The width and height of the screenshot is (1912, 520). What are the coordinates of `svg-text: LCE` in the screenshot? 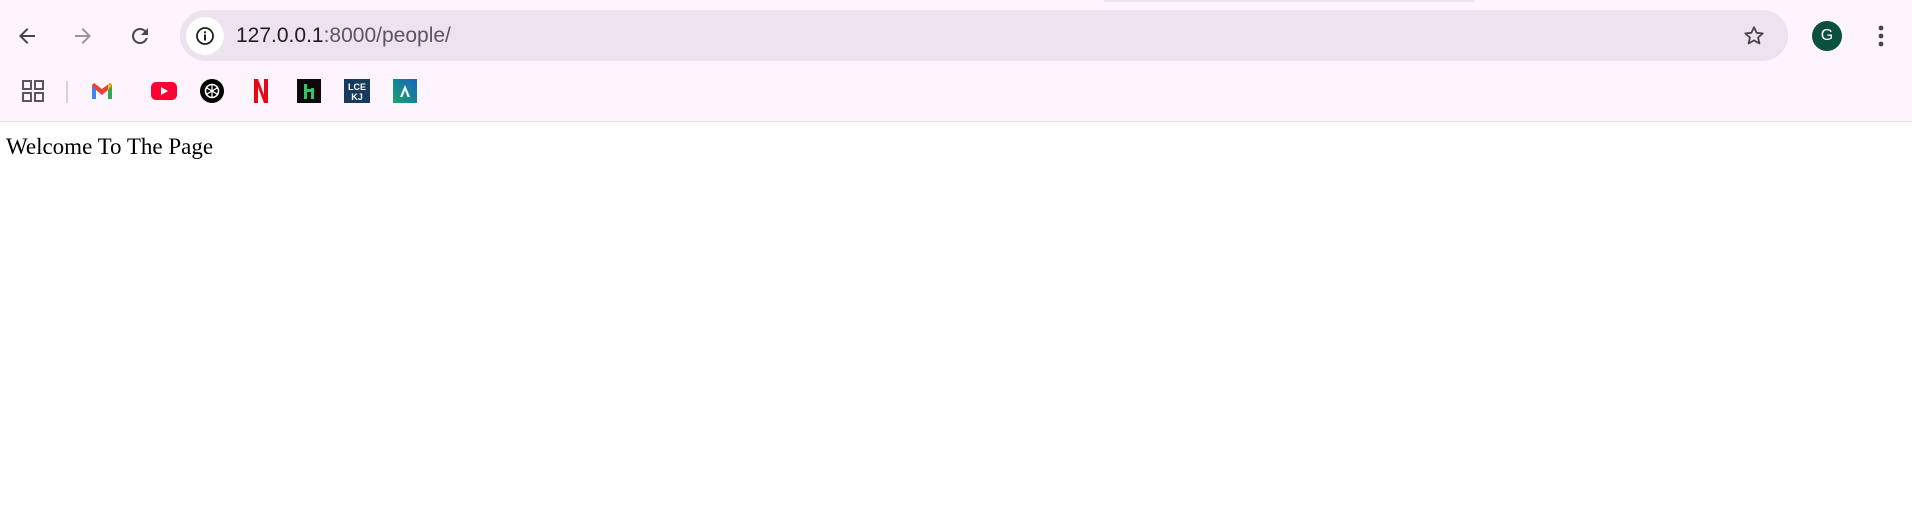 It's located at (357, 87).